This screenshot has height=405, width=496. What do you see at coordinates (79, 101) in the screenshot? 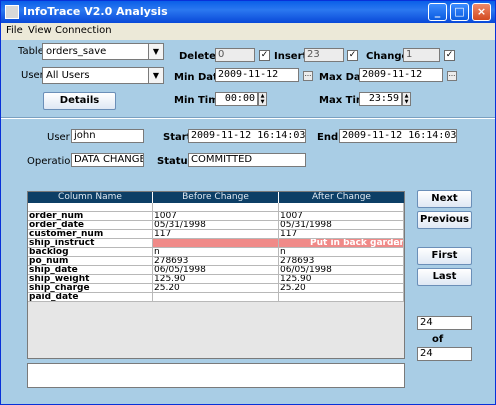
I see `details-button: Details` at bounding box center [79, 101].